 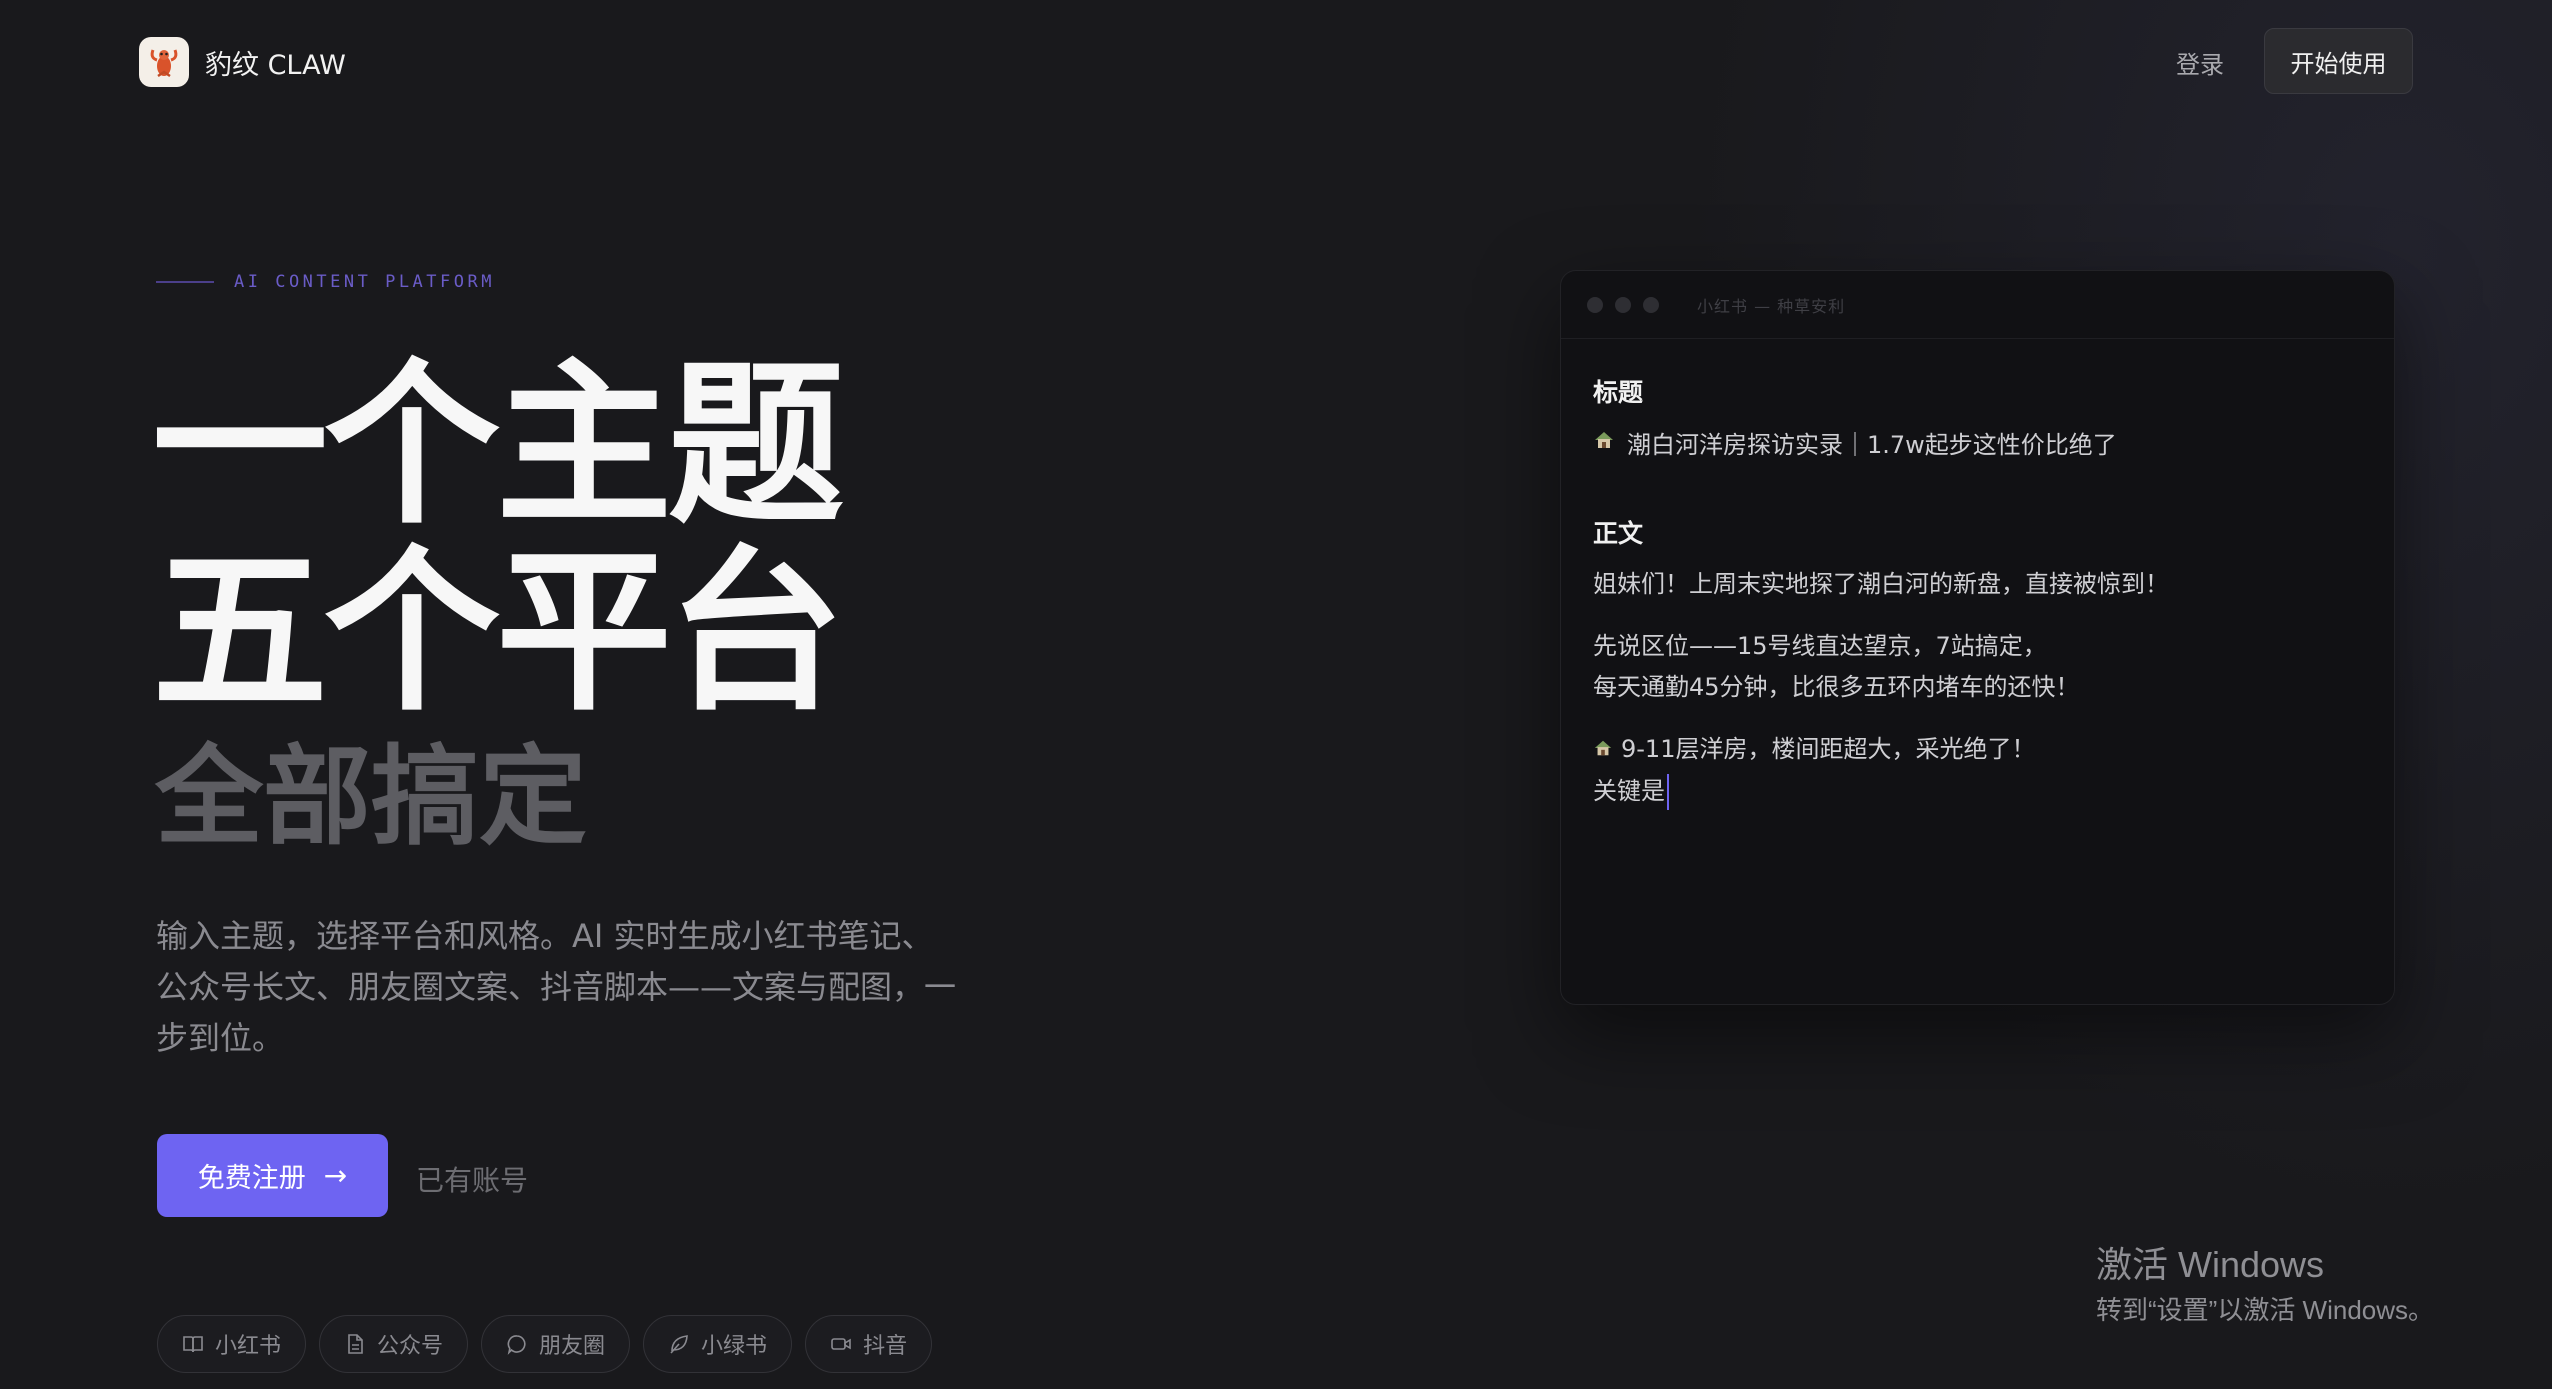 I want to click on paragraph-line-typing: 关键是, so click(x=1978, y=791).